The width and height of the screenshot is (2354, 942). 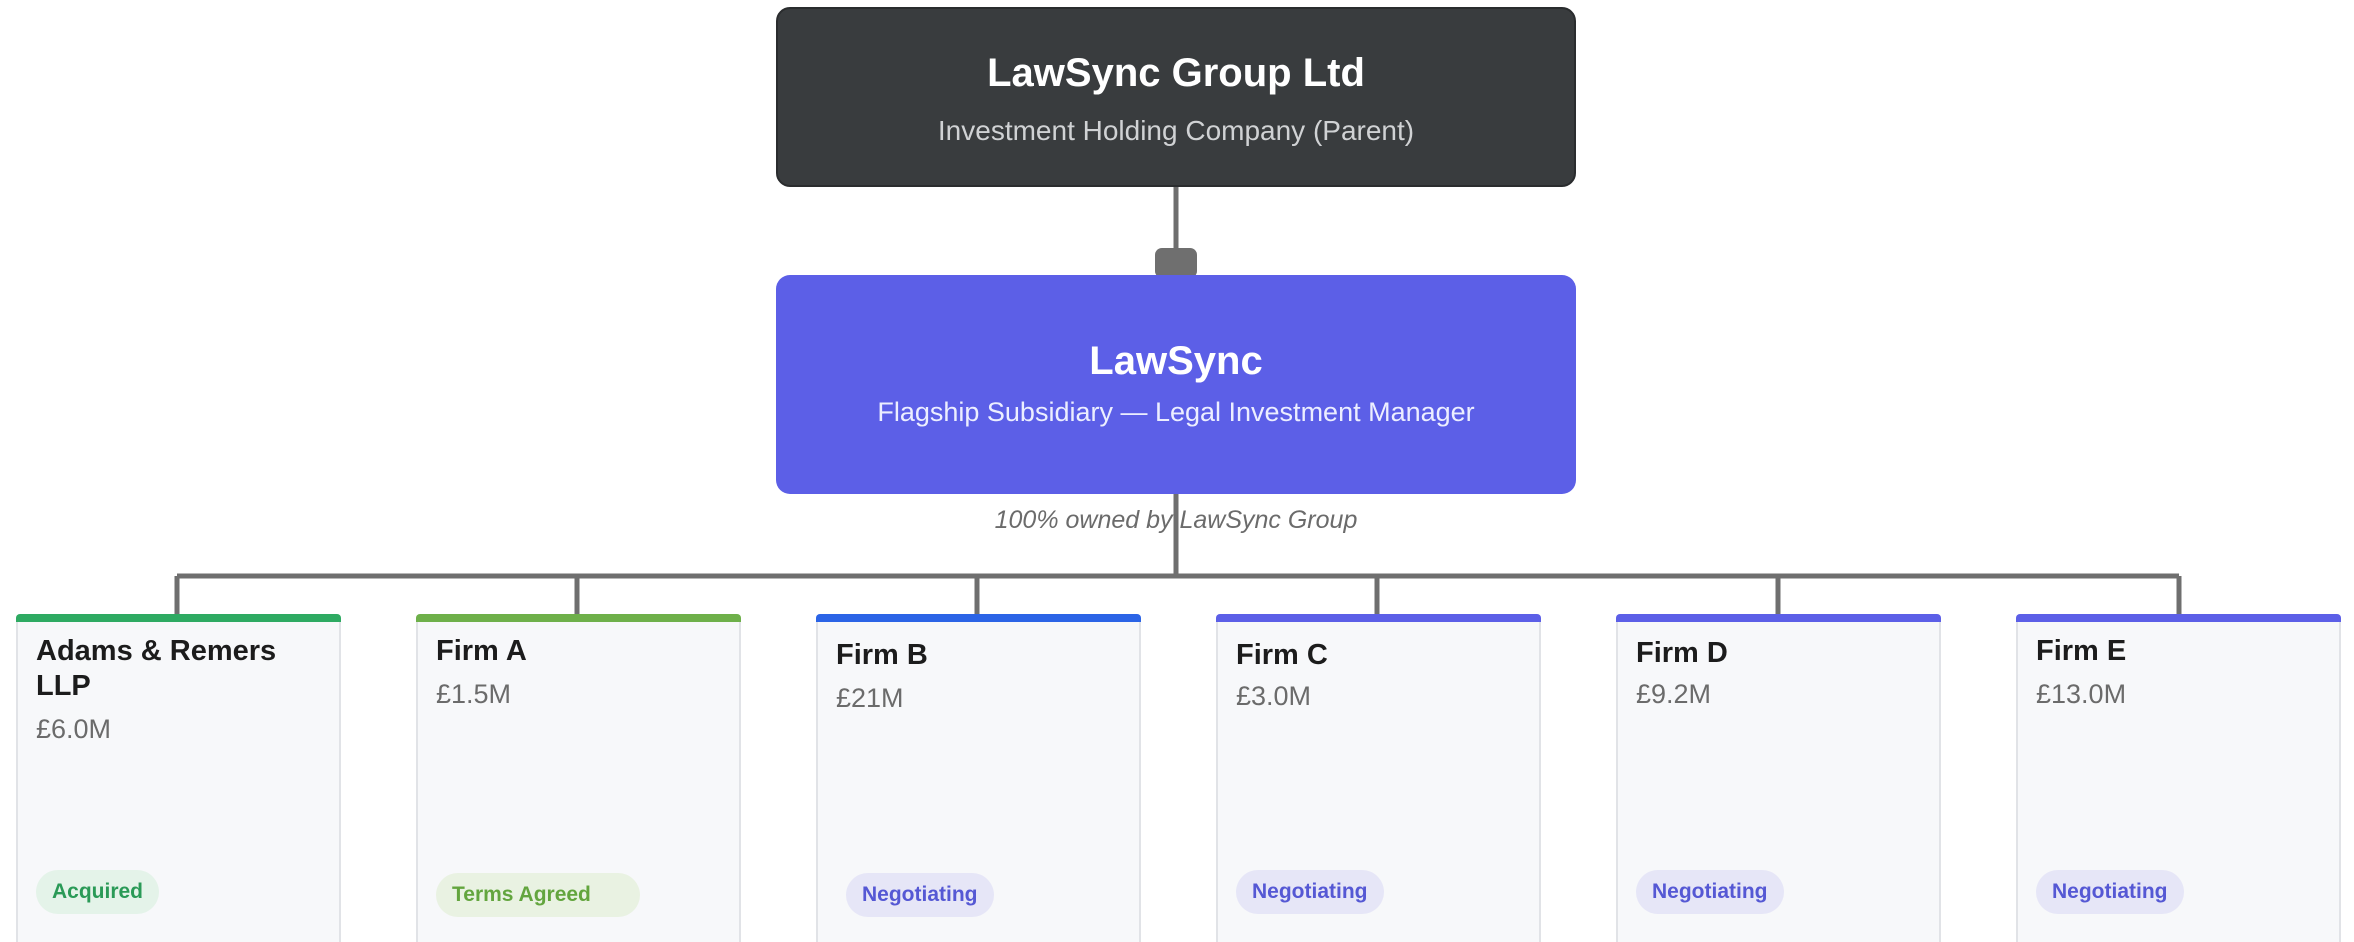 I want to click on firm-name: Firm C, so click(x=1282, y=655).